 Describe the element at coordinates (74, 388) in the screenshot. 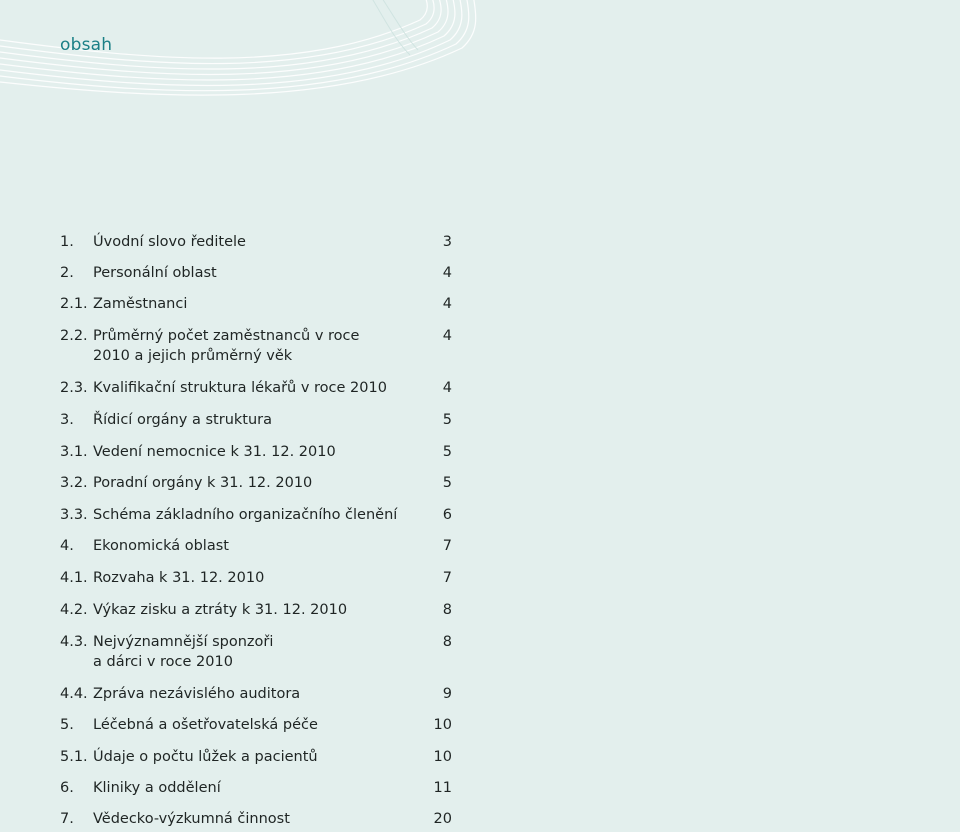

I see `toc-entry-number: 2.3.` at that location.